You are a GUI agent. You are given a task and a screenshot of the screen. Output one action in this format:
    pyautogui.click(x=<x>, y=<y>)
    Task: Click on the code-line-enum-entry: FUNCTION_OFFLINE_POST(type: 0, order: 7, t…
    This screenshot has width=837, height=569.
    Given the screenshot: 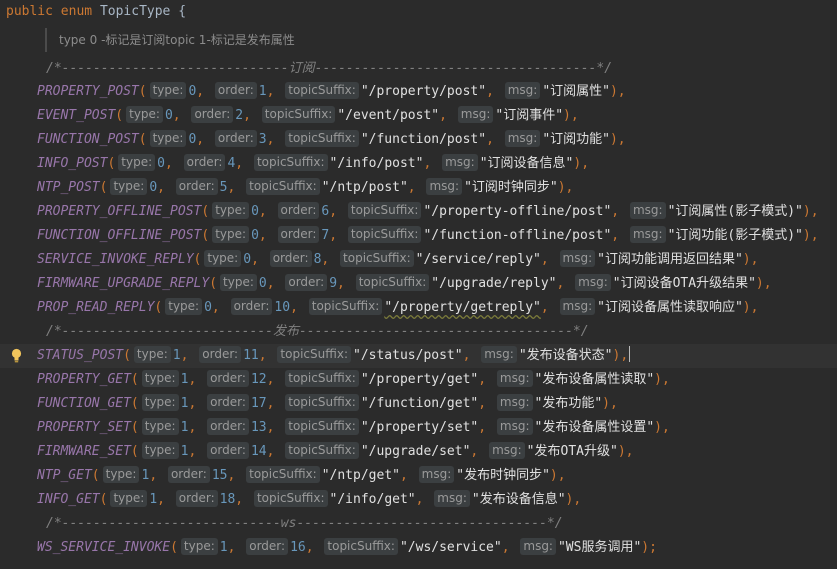 What is the action you would take?
    pyautogui.click(x=418, y=236)
    